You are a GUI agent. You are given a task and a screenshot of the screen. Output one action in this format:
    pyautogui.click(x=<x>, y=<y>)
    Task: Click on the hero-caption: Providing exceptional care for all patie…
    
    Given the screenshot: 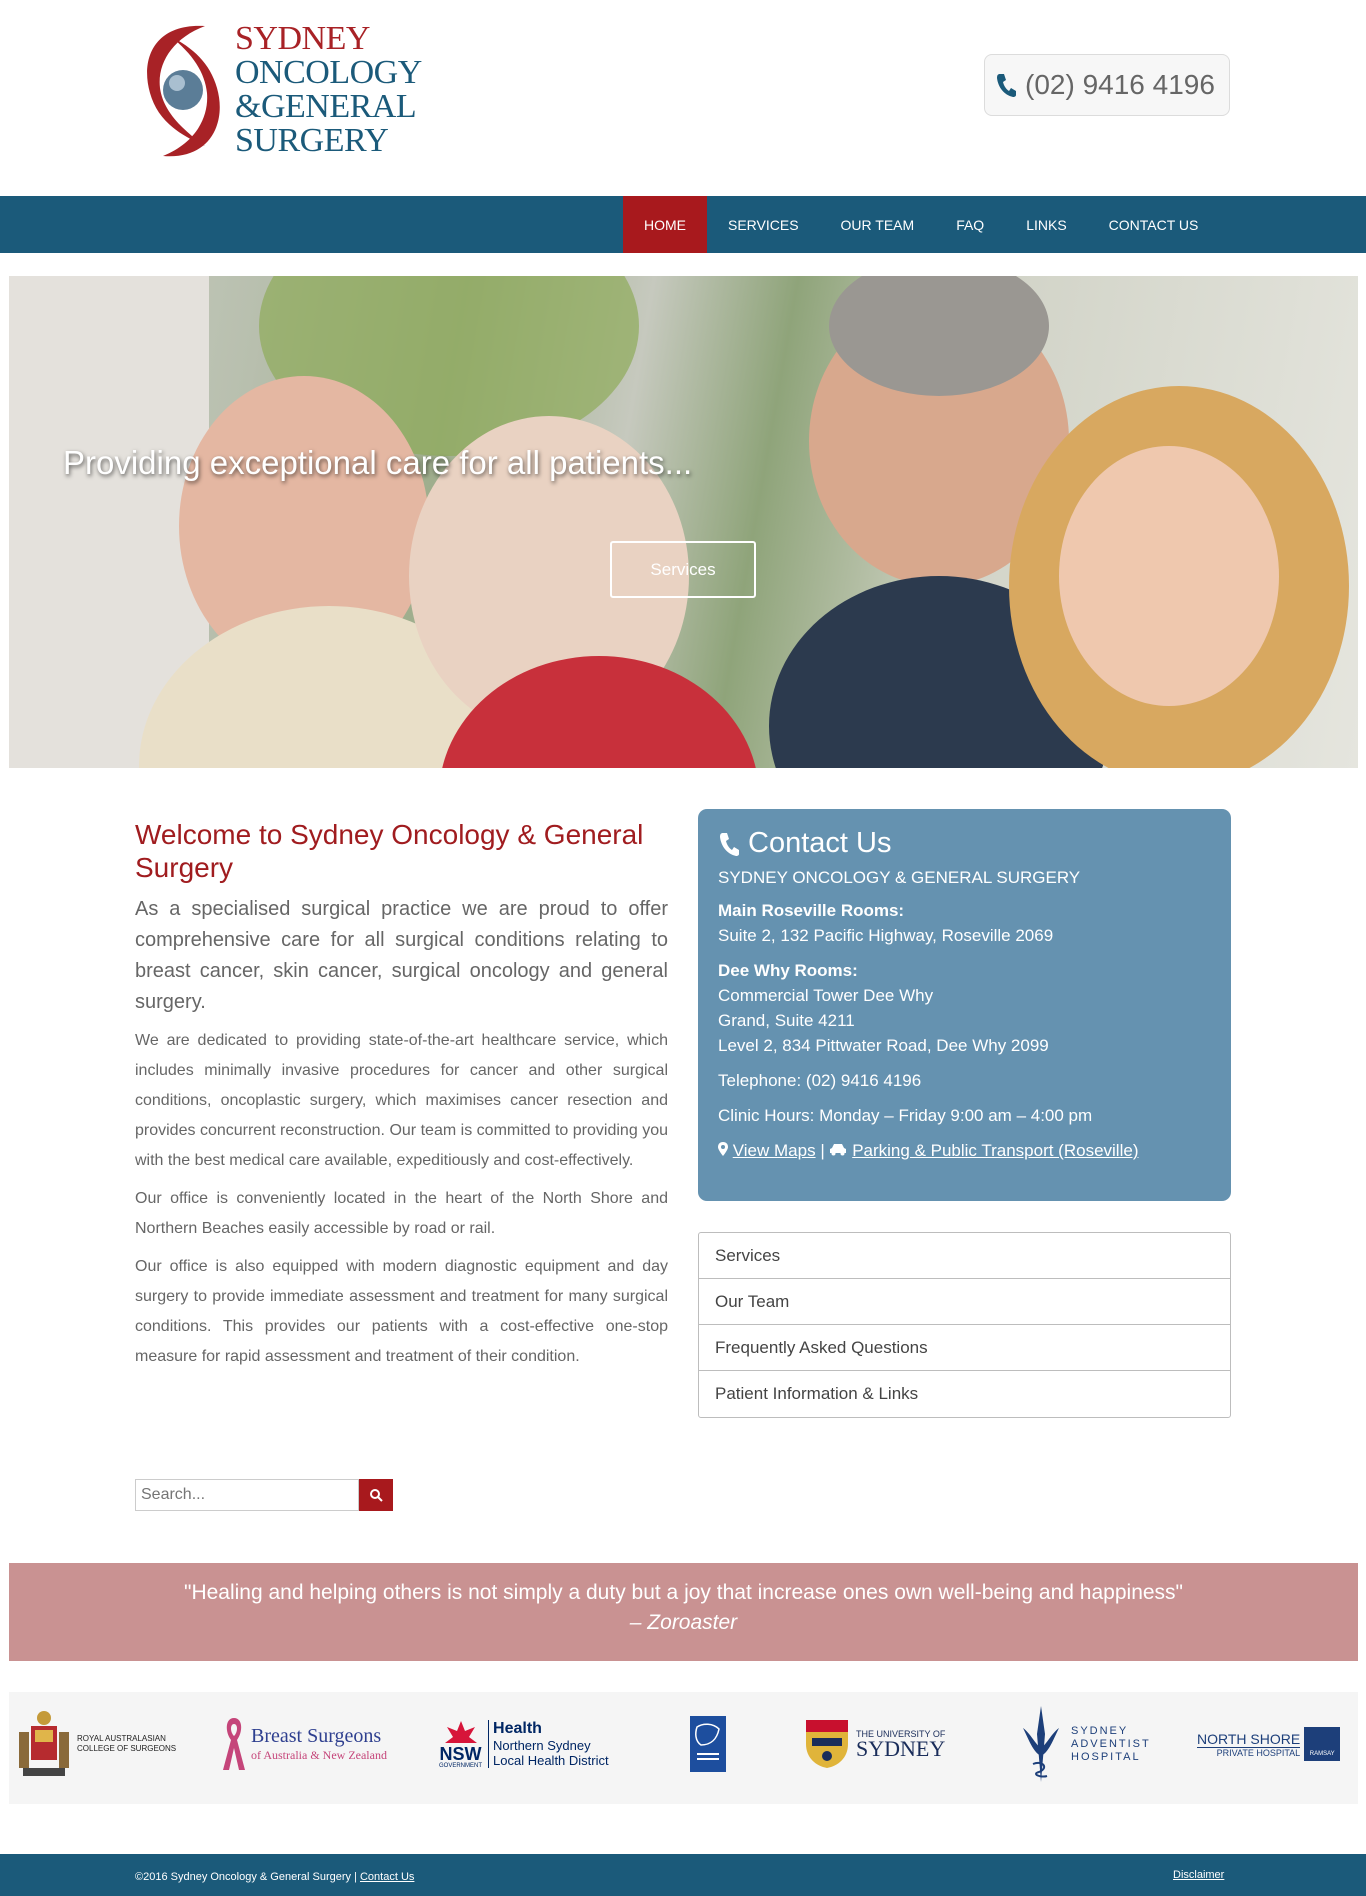 What is the action you would take?
    pyautogui.click(x=378, y=462)
    